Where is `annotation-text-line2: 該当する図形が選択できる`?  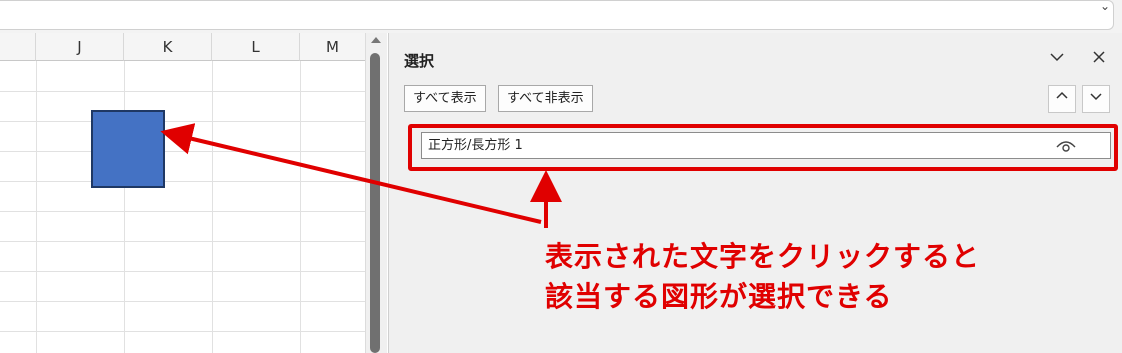 annotation-text-line2: 該当する図形が選択できる is located at coordinates (719, 296).